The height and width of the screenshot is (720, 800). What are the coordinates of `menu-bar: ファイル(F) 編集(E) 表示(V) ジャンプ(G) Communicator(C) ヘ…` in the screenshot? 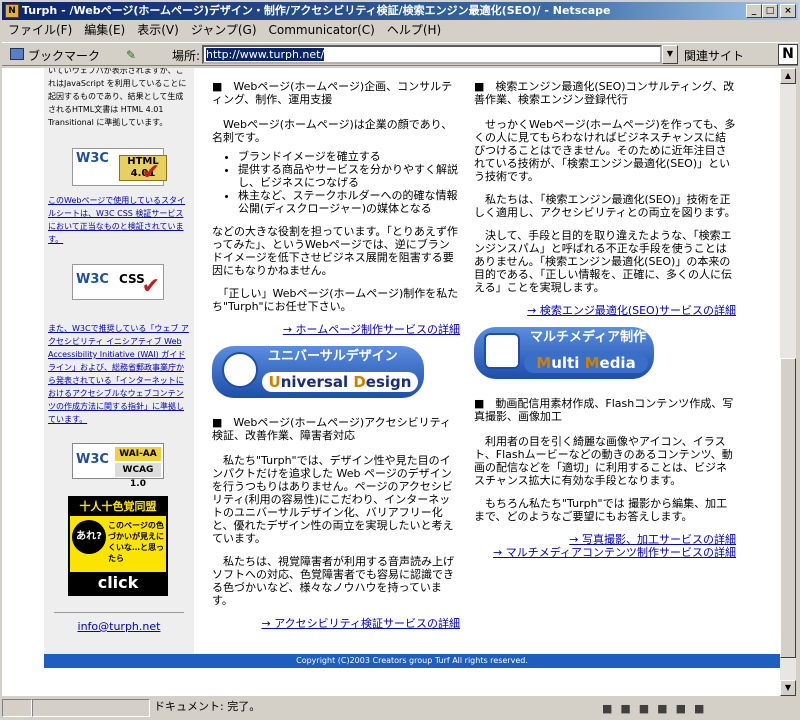 It's located at (400, 30).